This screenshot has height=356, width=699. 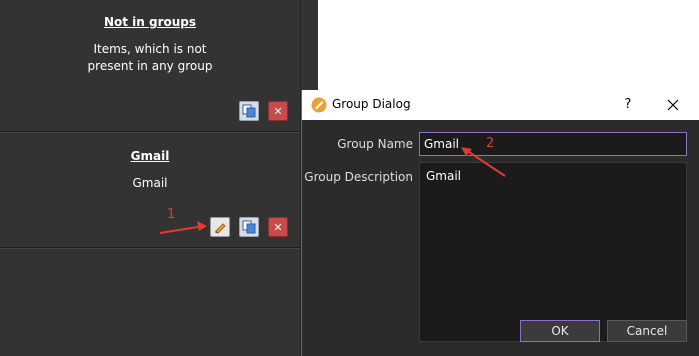 What do you see at coordinates (319, 105) in the screenshot?
I see `app-icon` at bounding box center [319, 105].